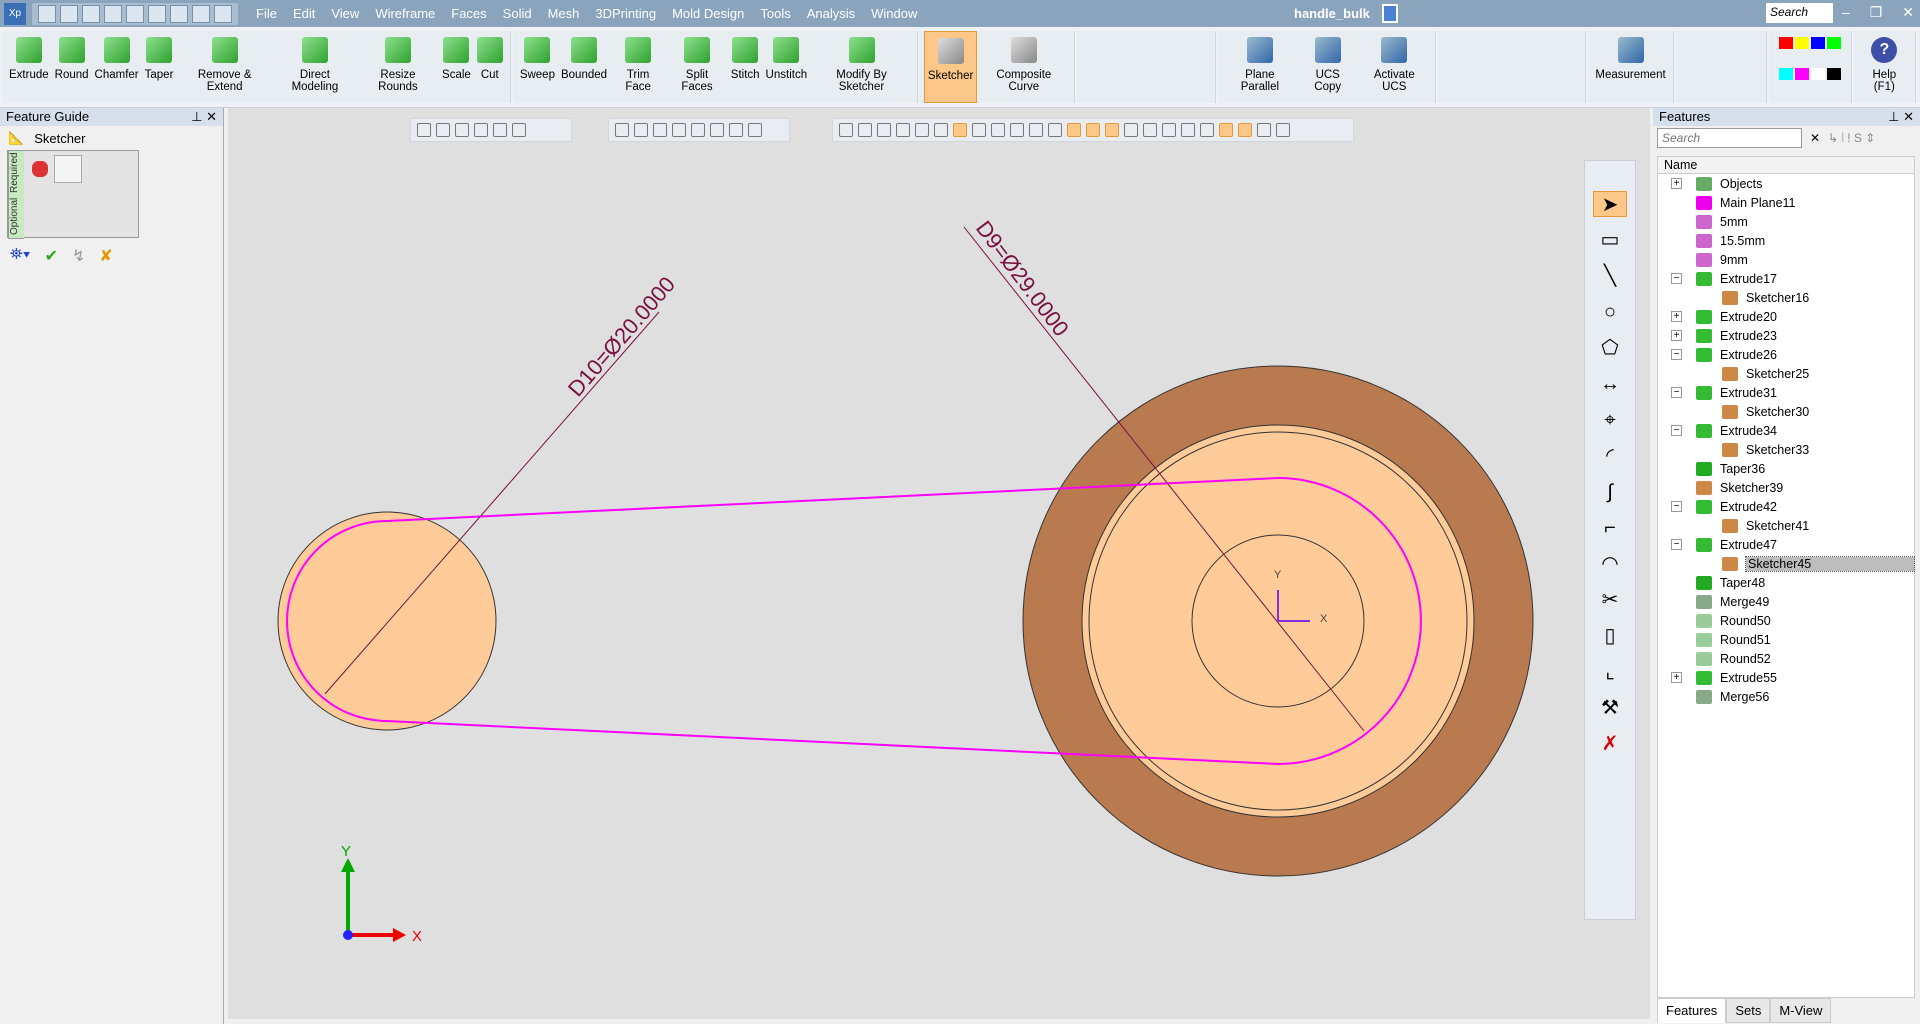 Image resolution: width=1920 pixels, height=1024 pixels. Describe the element at coordinates (1610, 312) in the screenshot. I see `circle-icon: ○` at that location.